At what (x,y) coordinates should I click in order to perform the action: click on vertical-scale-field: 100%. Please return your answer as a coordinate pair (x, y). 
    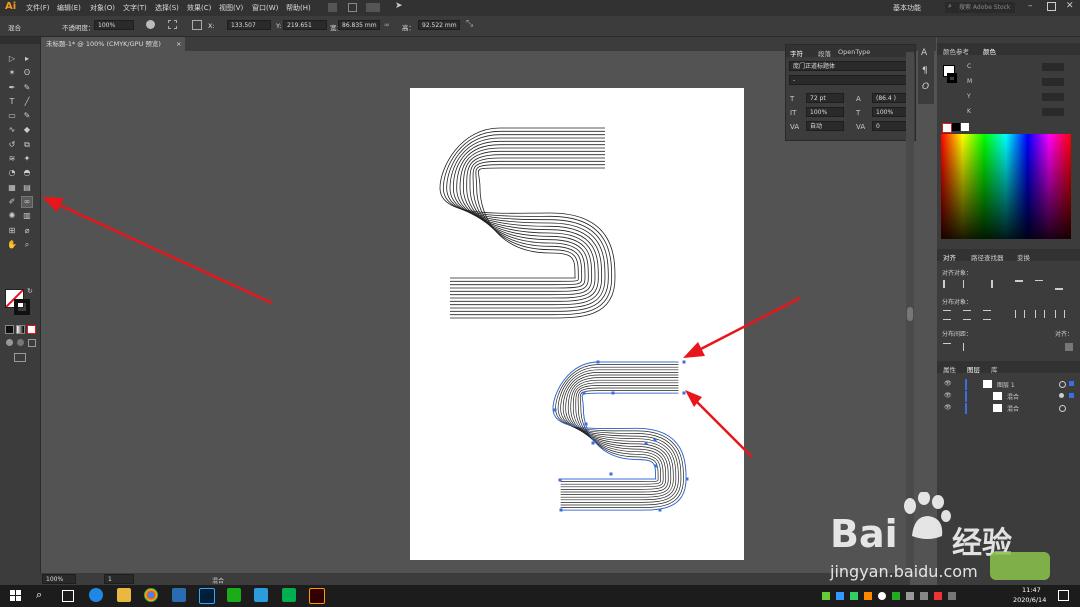
    Looking at the image, I should click on (825, 112).